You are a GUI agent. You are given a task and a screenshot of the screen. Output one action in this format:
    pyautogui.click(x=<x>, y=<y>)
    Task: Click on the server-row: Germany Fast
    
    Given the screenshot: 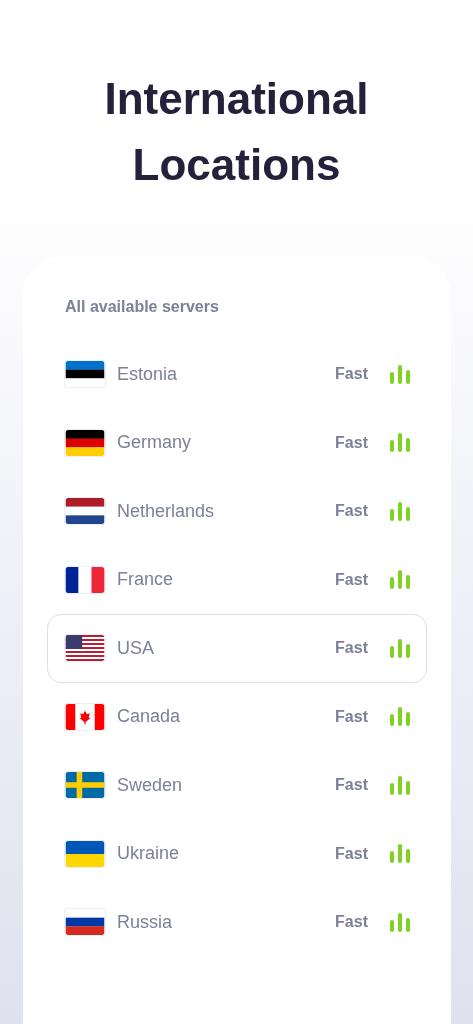 What is the action you would take?
    pyautogui.click(x=237, y=442)
    